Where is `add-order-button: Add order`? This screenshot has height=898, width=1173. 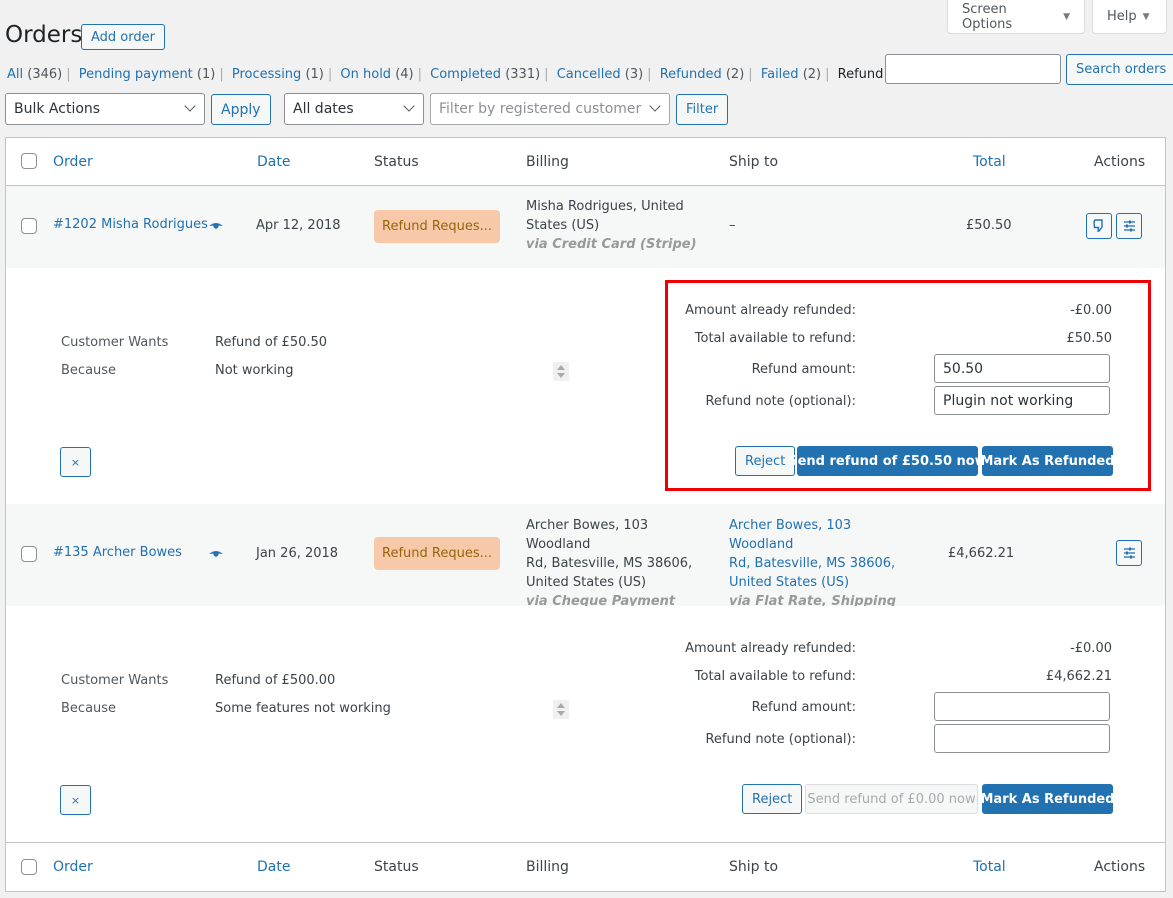
add-order-button: Add order is located at coordinates (123, 37).